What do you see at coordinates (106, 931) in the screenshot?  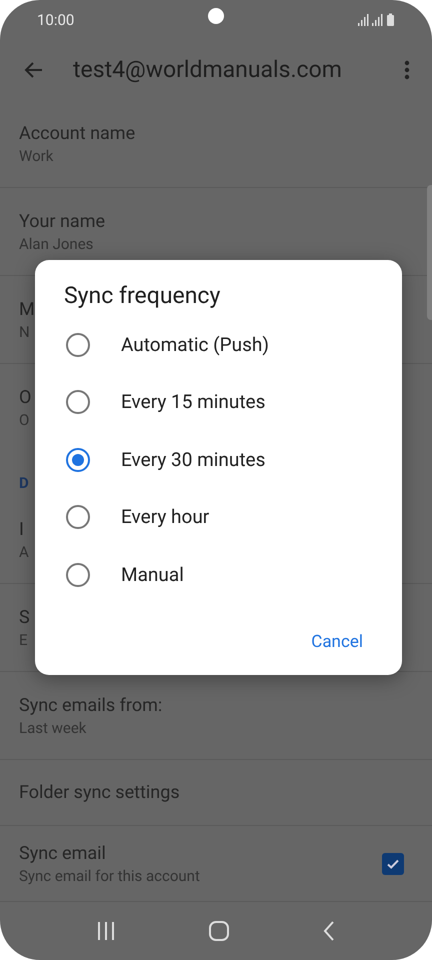 I see `recent-apps-icon` at bounding box center [106, 931].